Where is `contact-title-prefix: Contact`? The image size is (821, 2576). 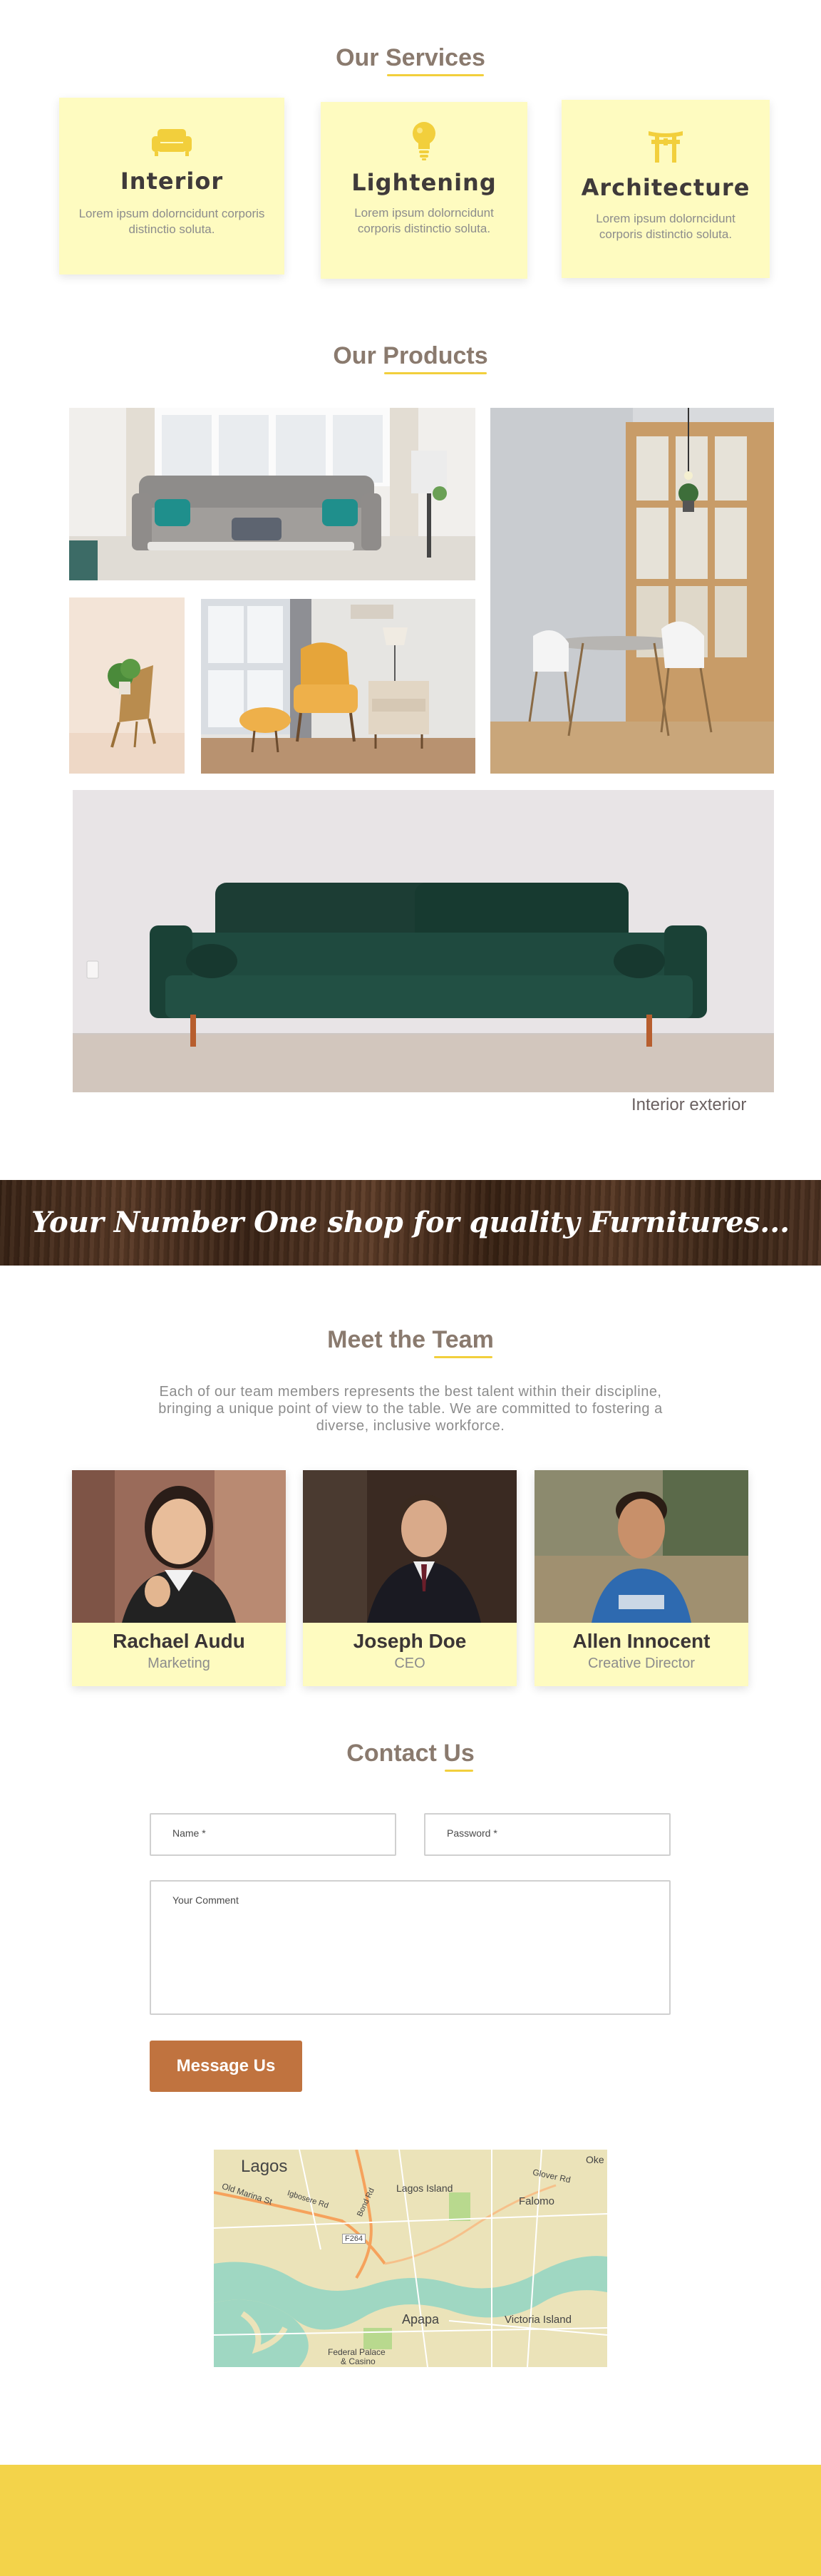
contact-title-prefix: Contact is located at coordinates (395, 1753).